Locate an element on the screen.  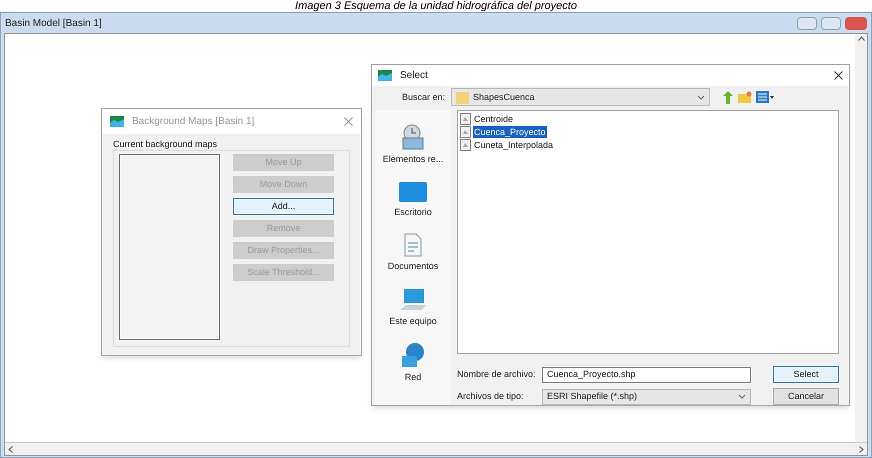
file-item: Cuneta_Interpolada is located at coordinates (513, 145).